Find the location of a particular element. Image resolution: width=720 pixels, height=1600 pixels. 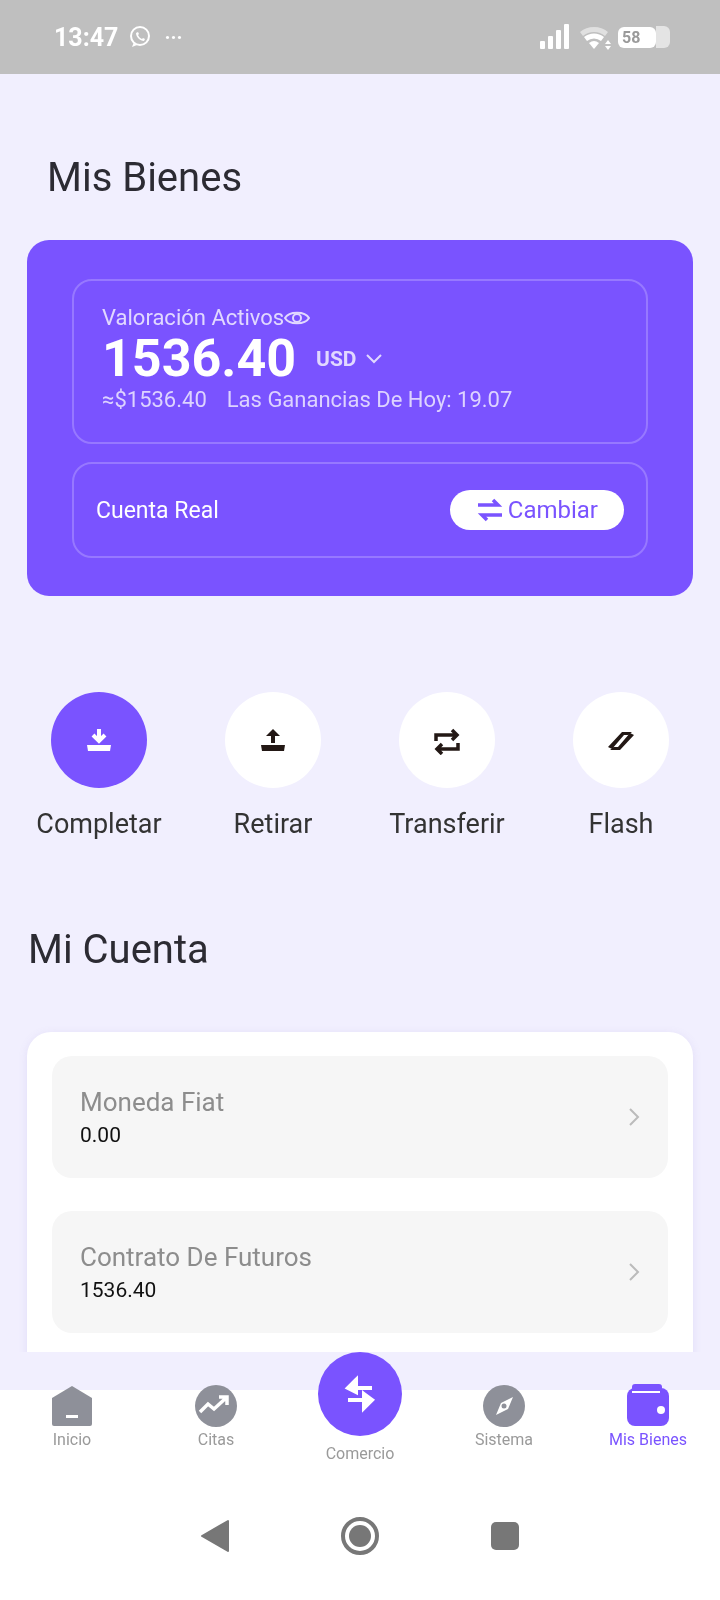

section-title: Mi Cuenta is located at coordinates (119, 950).